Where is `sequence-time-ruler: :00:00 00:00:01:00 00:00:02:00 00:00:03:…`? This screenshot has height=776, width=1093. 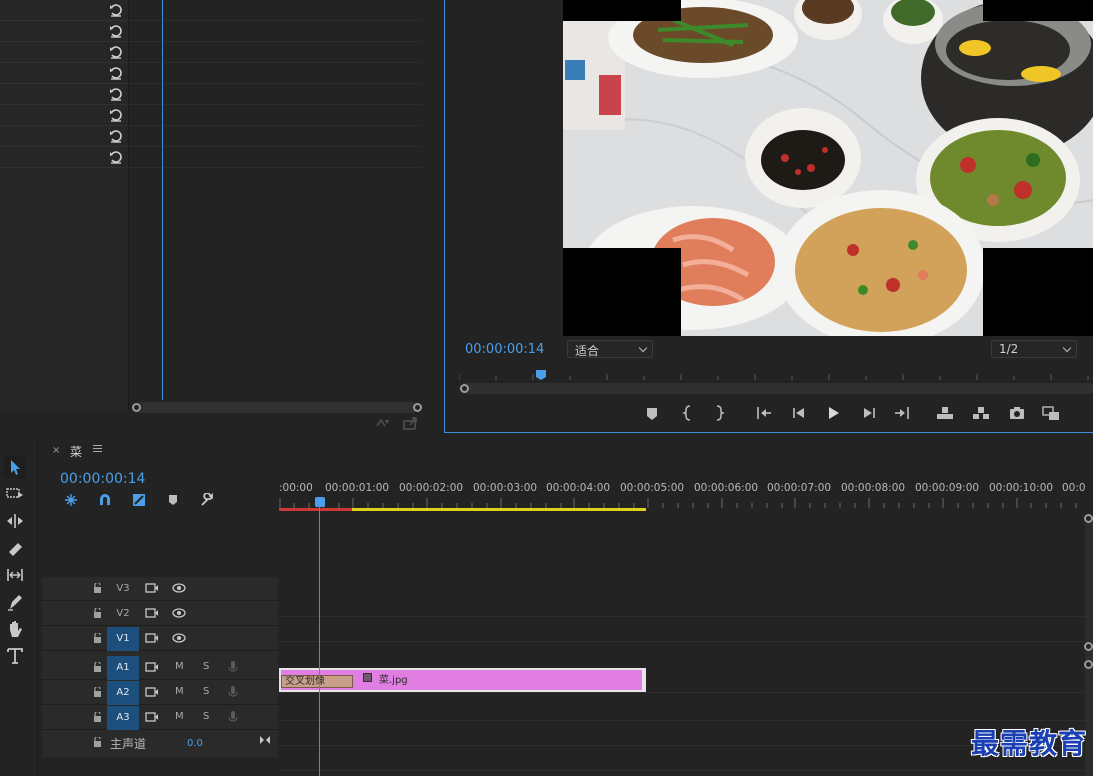
sequence-time-ruler: :00:00 00:00:01:00 00:00:02:00 00:00:03:… is located at coordinates (682, 496).